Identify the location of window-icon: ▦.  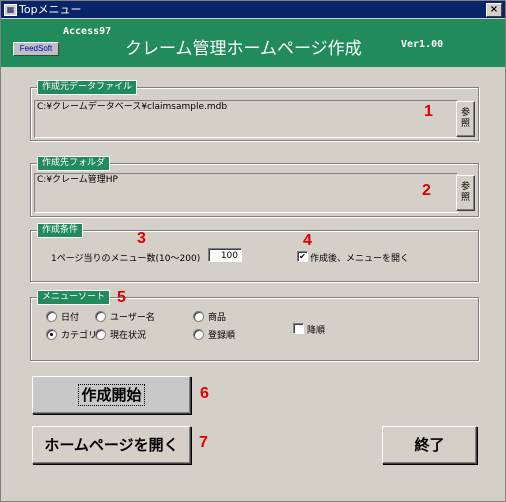
(10, 10).